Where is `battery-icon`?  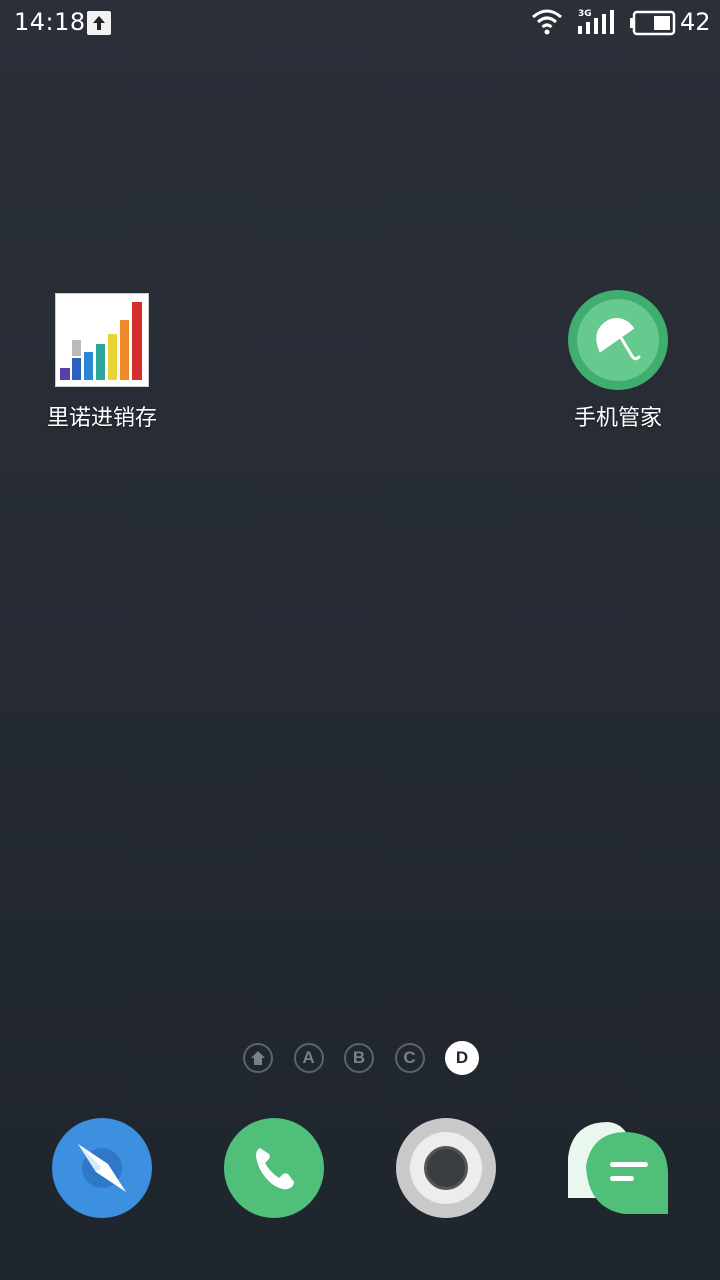 battery-icon is located at coordinates (653, 23).